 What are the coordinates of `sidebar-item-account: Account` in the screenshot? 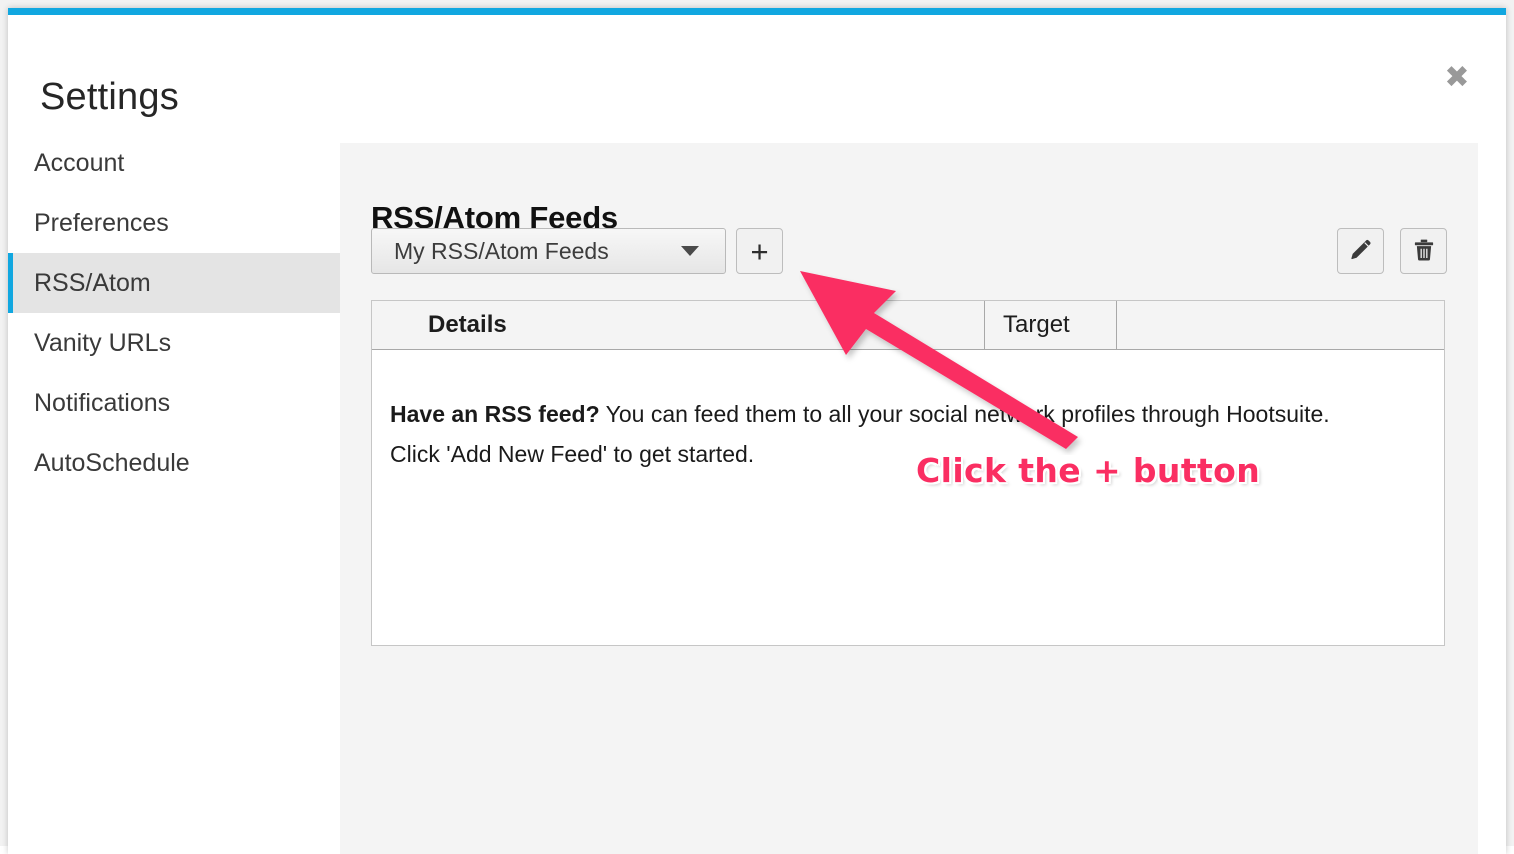 It's located at (174, 163).